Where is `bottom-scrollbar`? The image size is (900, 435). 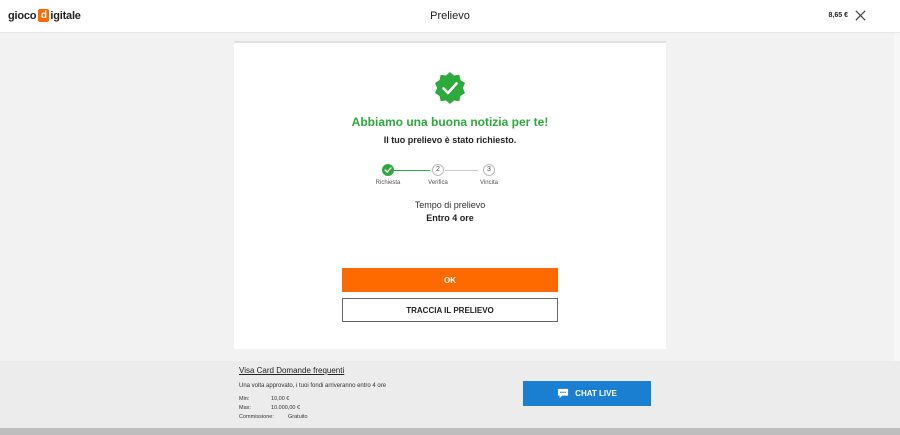
bottom-scrollbar is located at coordinates (450, 431).